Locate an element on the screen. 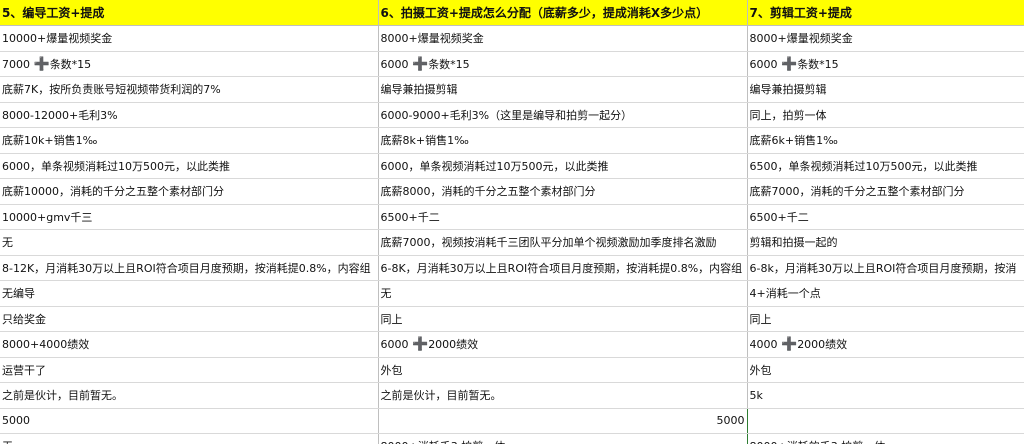 This screenshot has width=1024, height=444. table-cell: 6000-9000+毛利3%（这里是编导和拍剪一起分） is located at coordinates (563, 115).